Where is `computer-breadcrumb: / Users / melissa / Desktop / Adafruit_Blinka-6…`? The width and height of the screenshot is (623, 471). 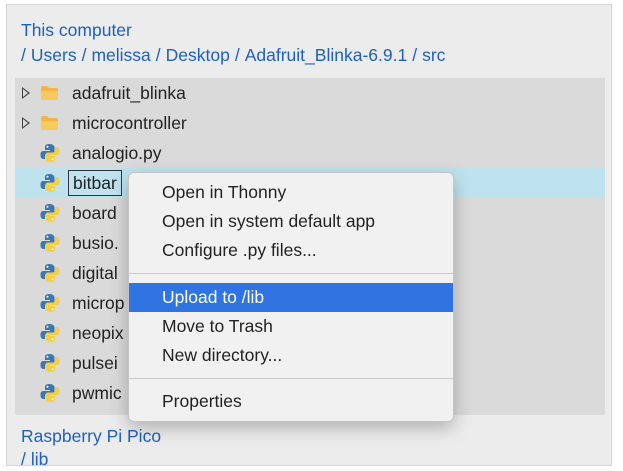 computer-breadcrumb: / Users / melissa / Desktop / Adafruit_Blinka-6… is located at coordinates (233, 55).